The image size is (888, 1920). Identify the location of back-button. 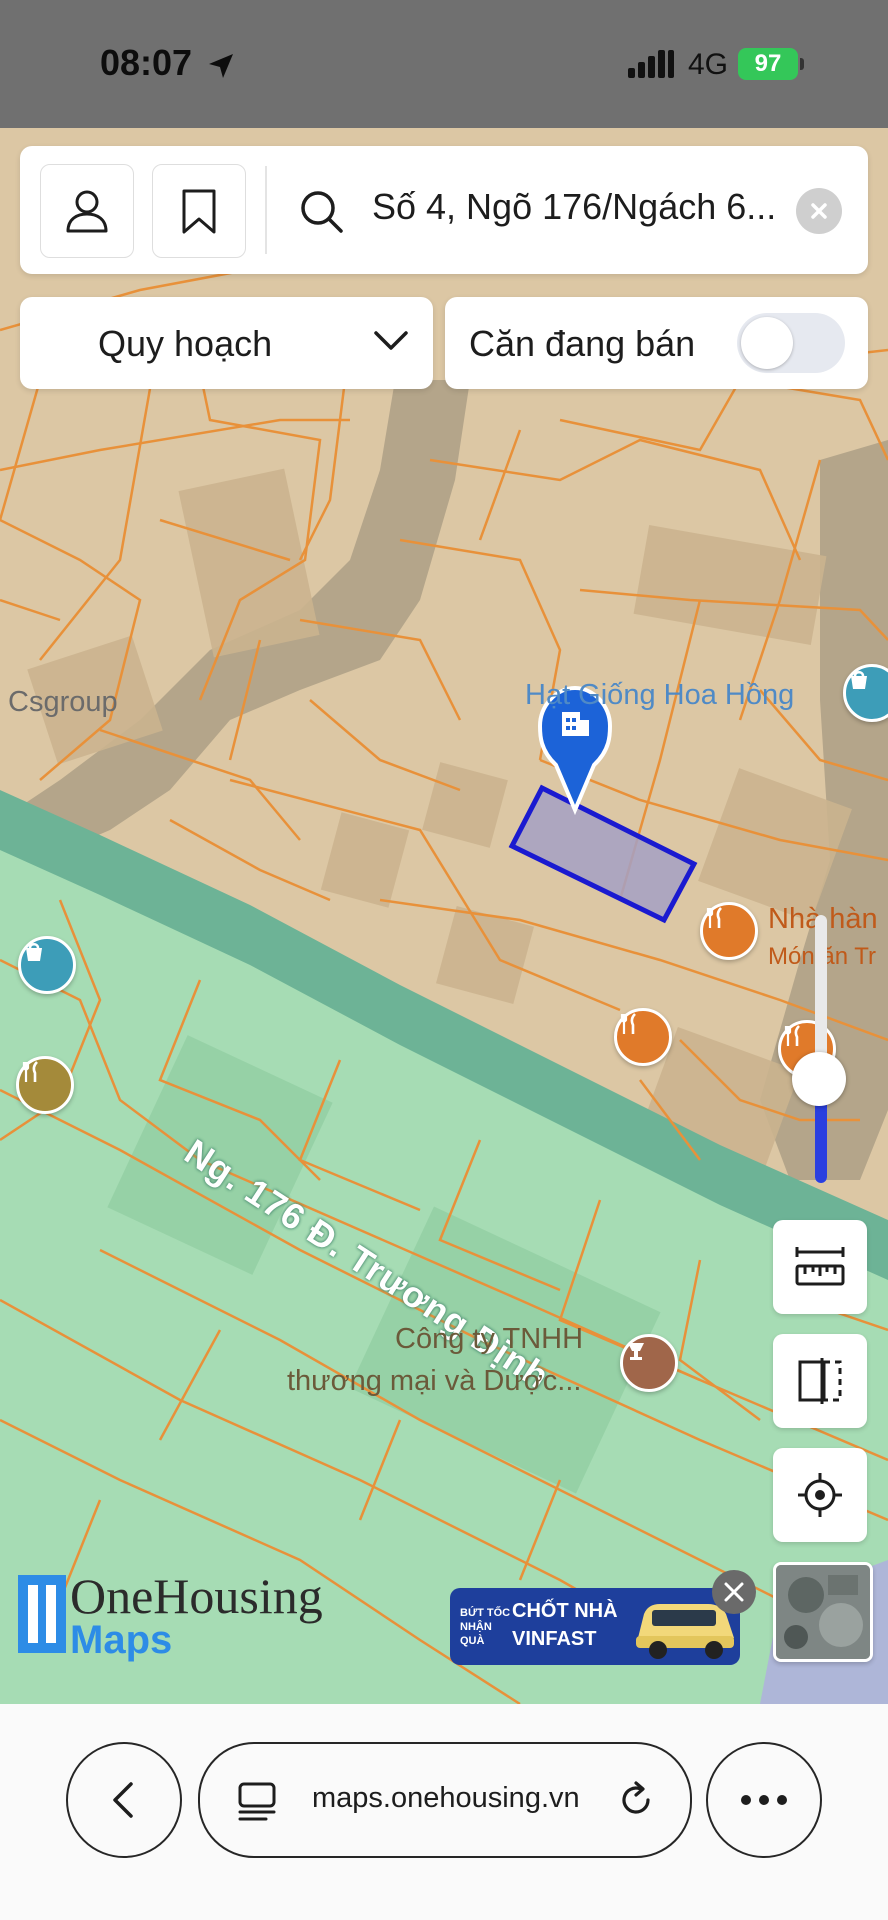
(124, 1800).